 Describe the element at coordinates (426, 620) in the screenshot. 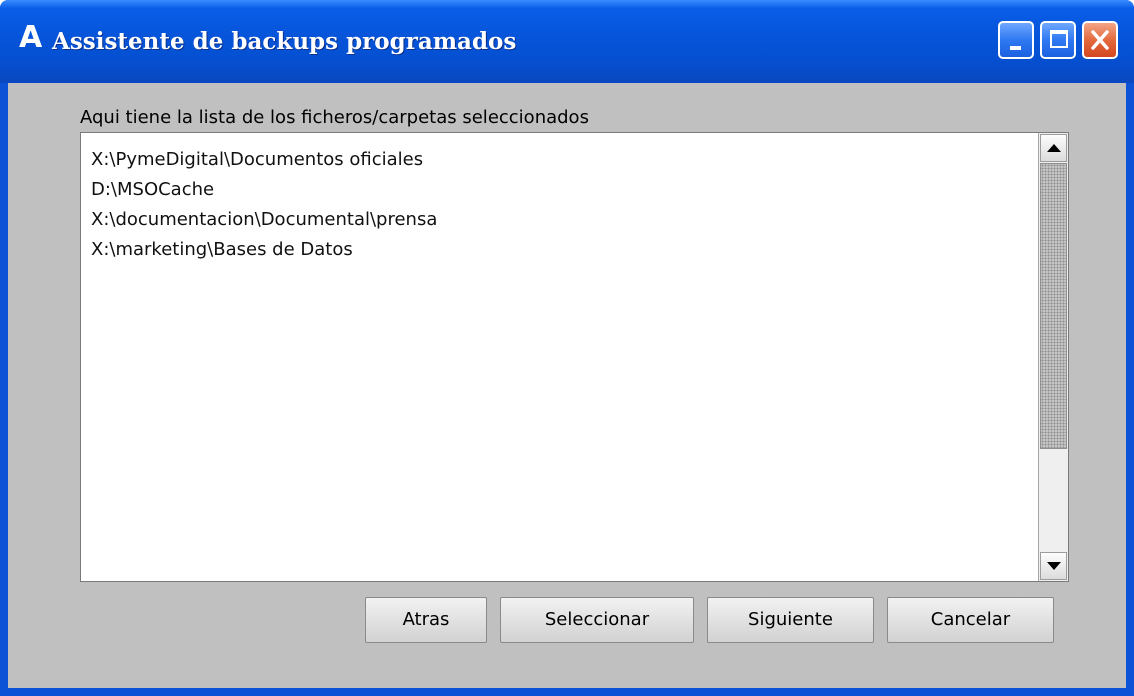

I see `back-button: Atras` at that location.